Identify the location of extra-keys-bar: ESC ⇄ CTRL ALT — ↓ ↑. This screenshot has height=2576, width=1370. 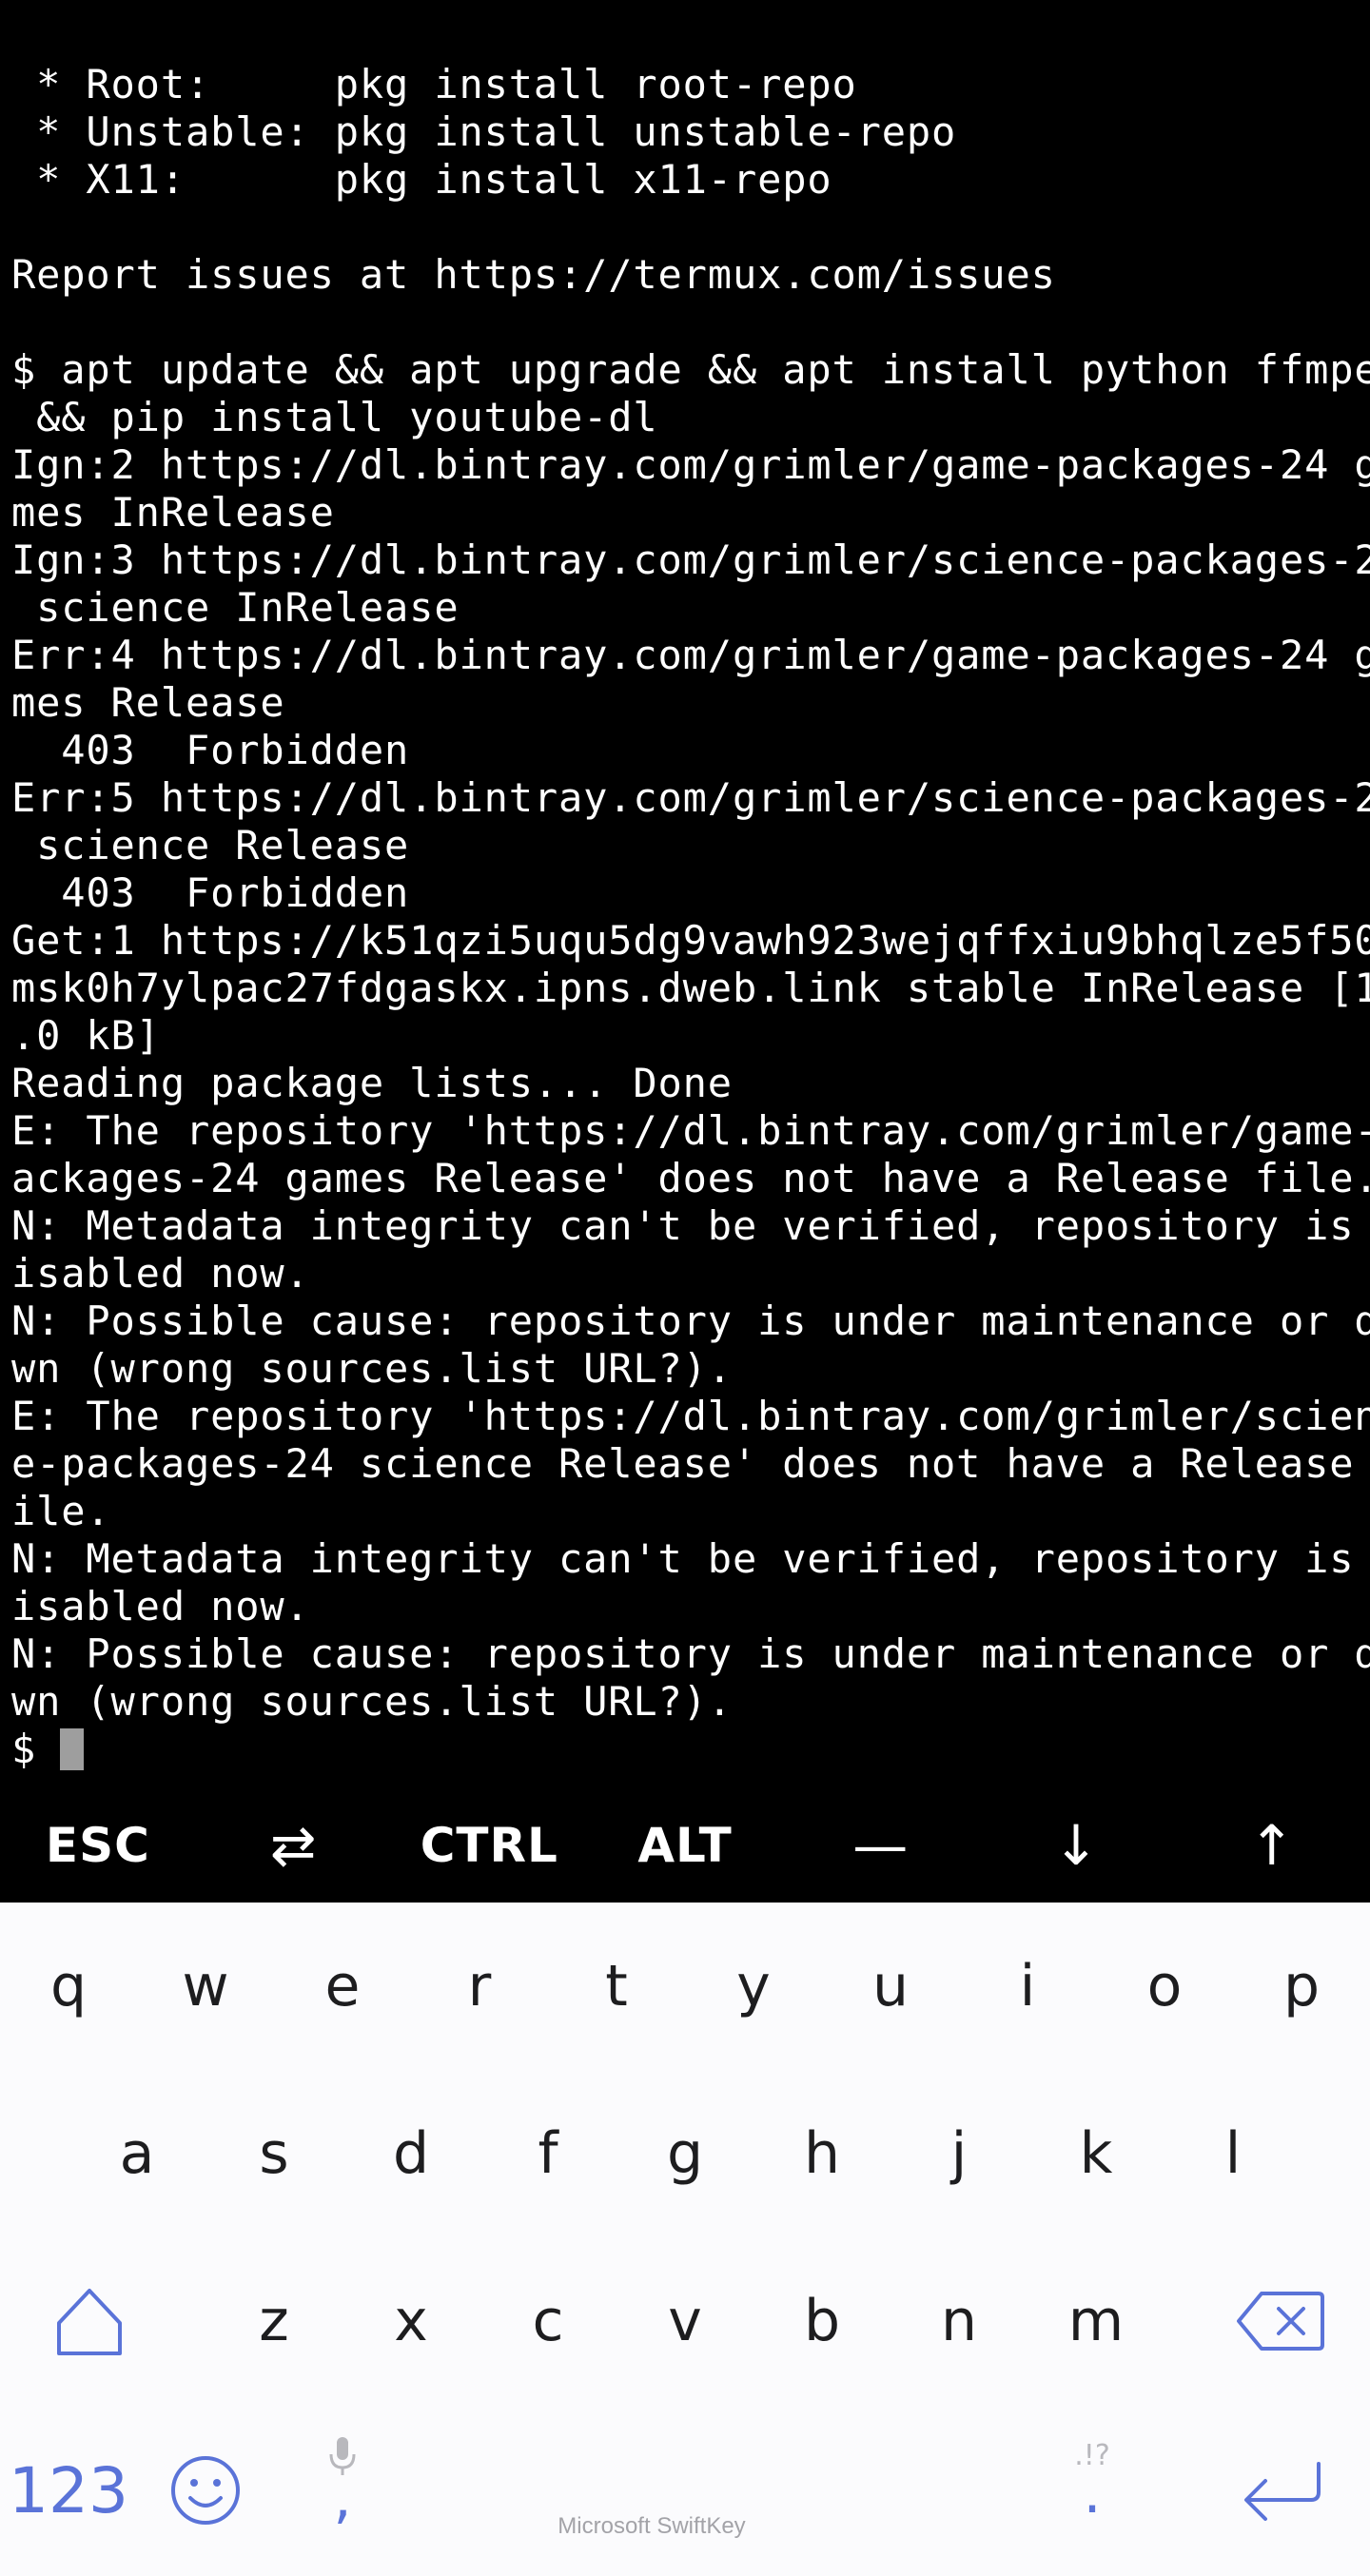
(685, 1846).